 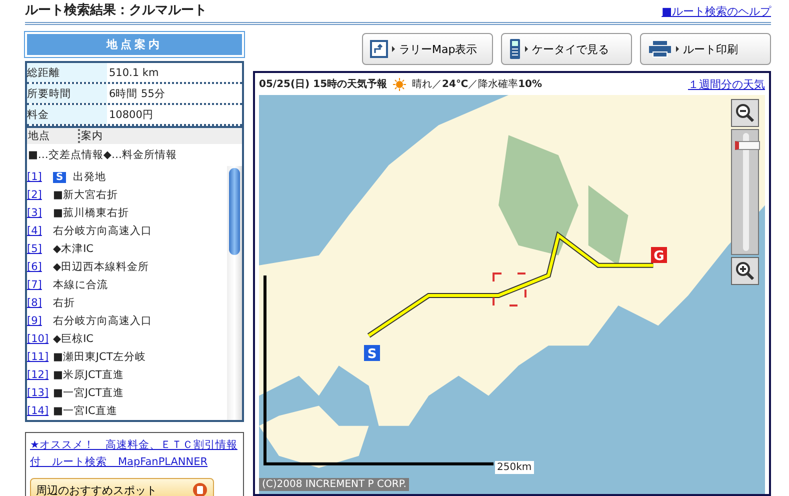 I want to click on zoom-out-icon, so click(x=745, y=113).